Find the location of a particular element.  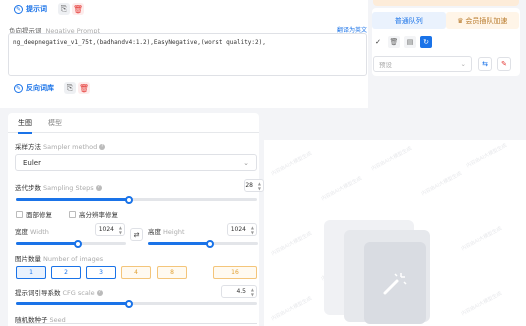

sampler-value: Euler is located at coordinates (32, 162).